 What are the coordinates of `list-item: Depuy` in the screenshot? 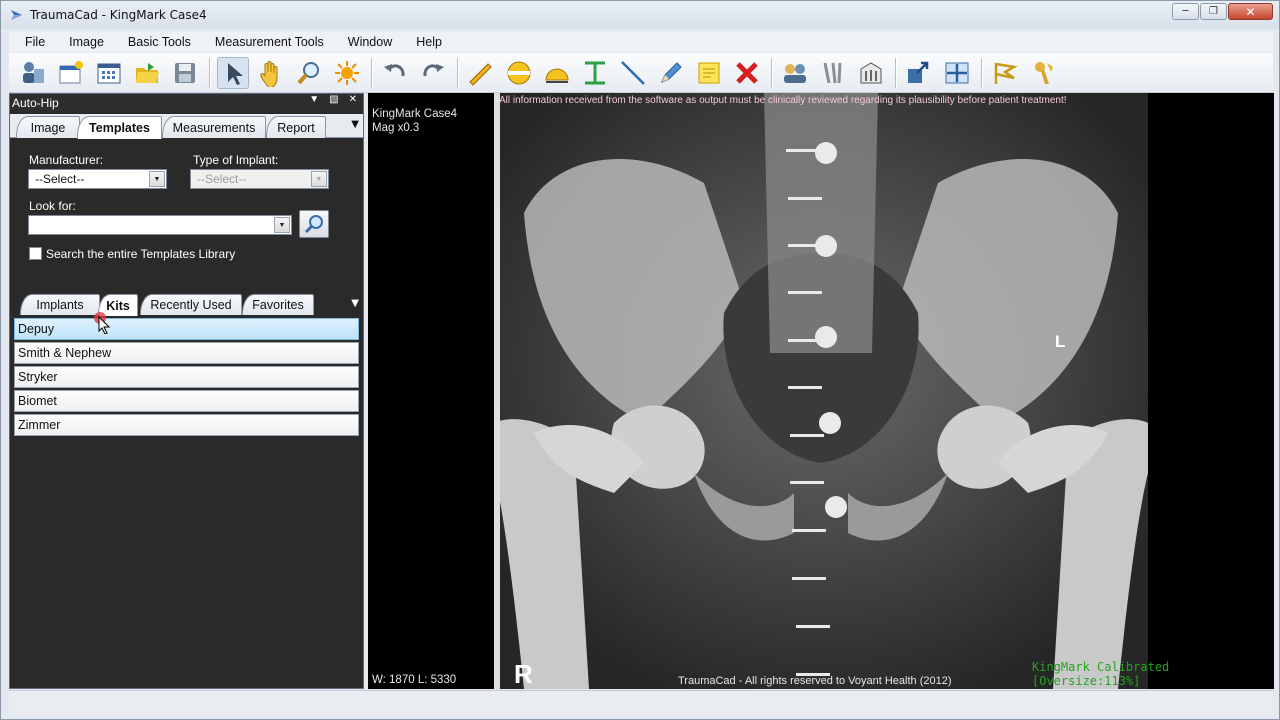 It's located at (186, 329).